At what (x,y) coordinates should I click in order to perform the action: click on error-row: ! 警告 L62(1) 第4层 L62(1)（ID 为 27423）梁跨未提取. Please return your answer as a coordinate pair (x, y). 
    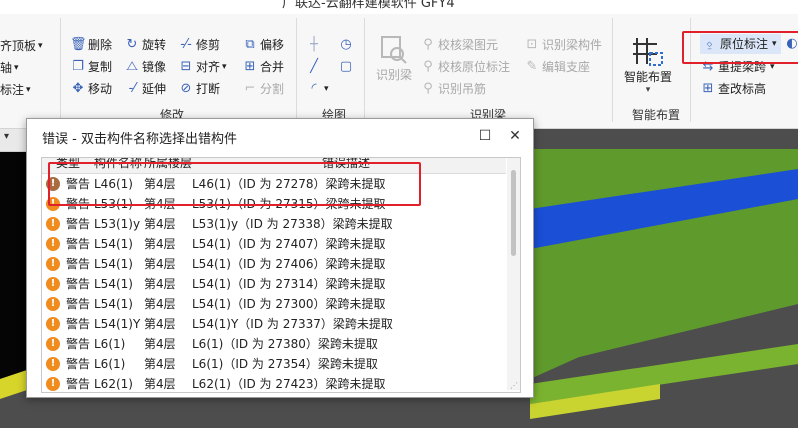
    Looking at the image, I should click on (274, 383).